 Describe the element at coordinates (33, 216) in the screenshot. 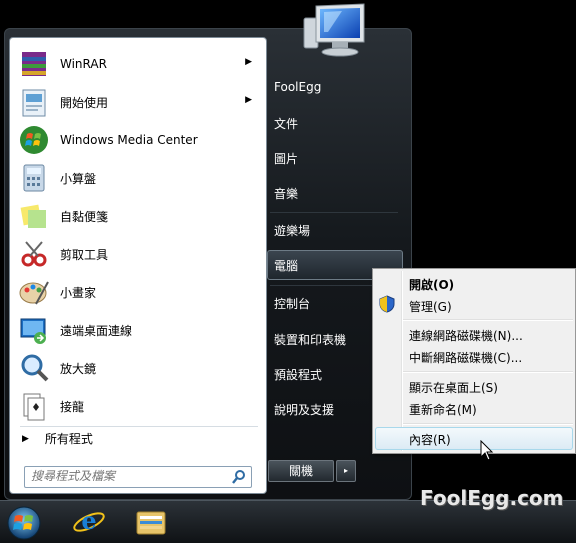

I see `sticky-notes-icon` at that location.